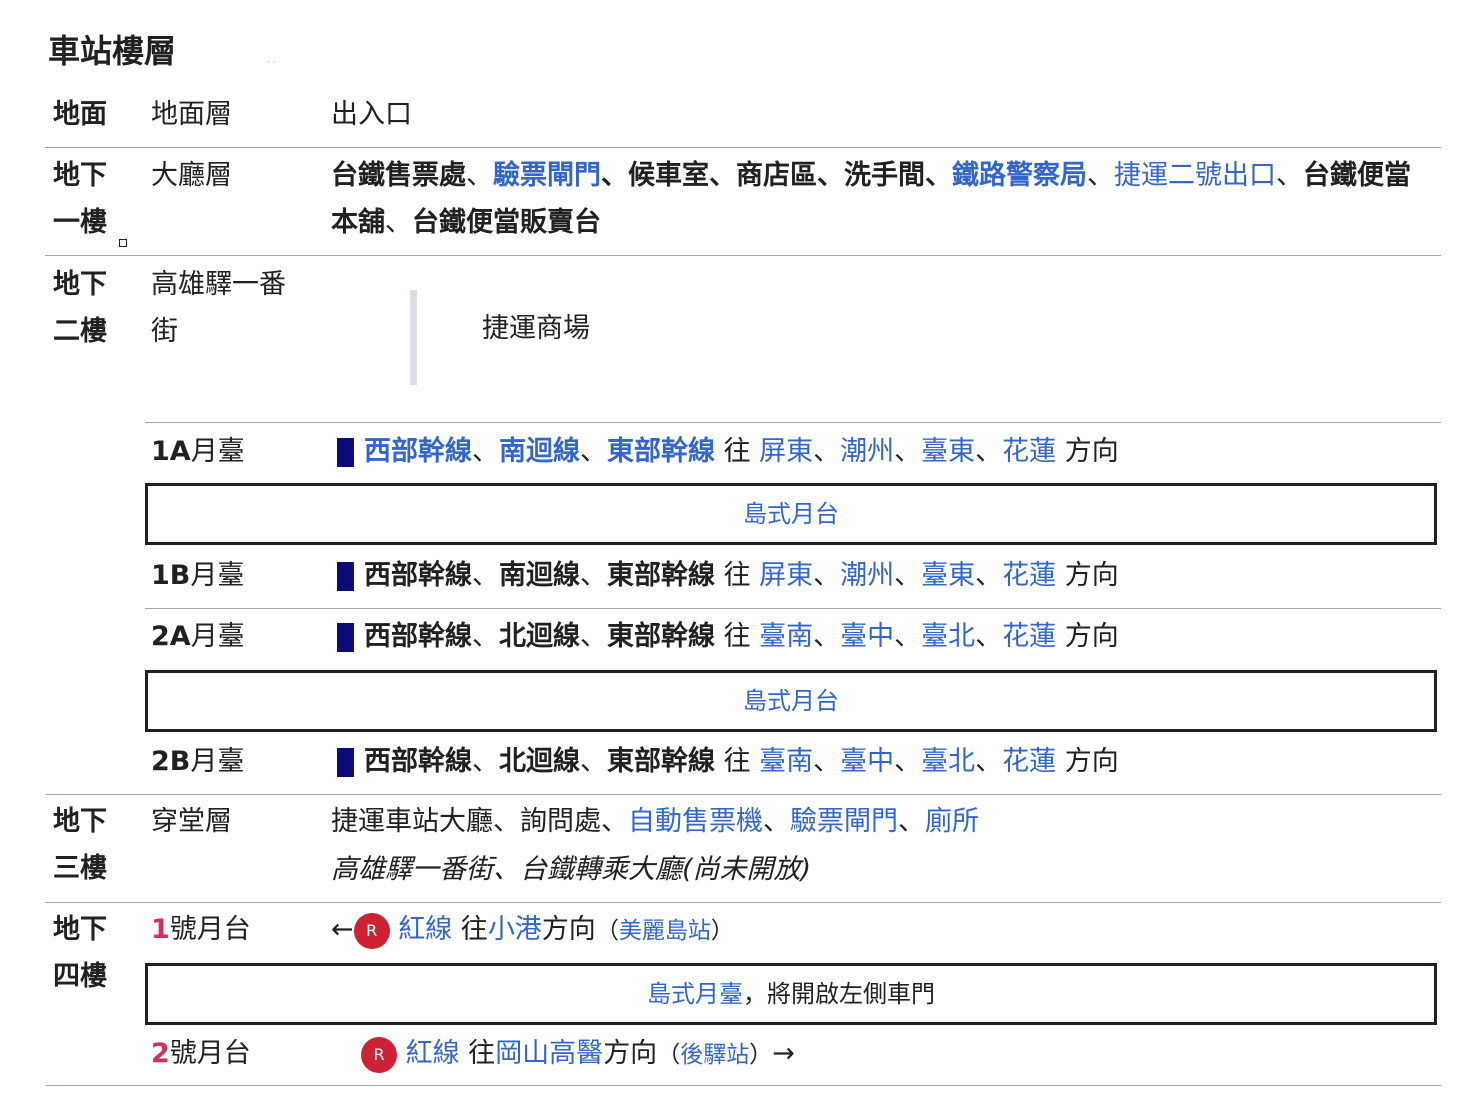 The image size is (1484, 1107). I want to click on island-platform-link: 島式月臺, so click(695, 994).